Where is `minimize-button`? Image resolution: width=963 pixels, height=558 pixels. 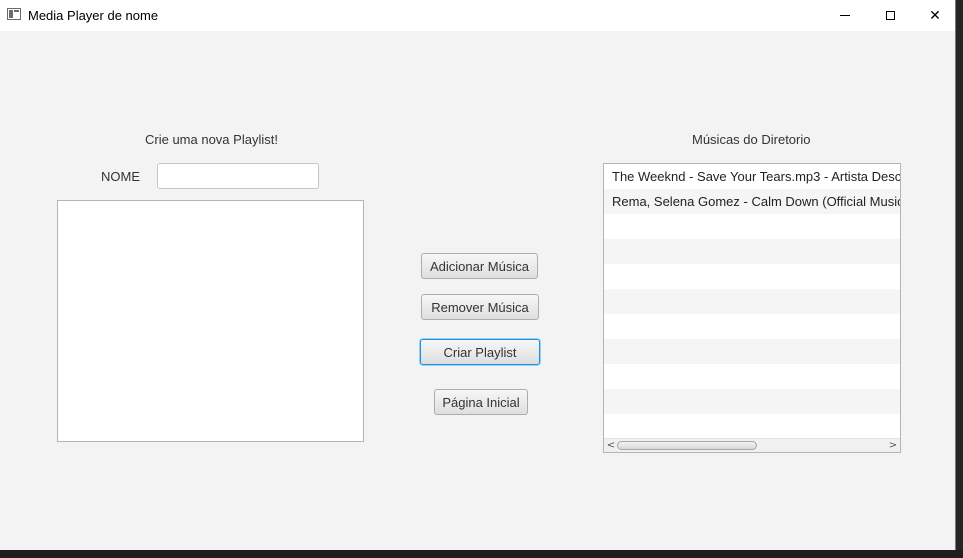 minimize-button is located at coordinates (845, 15).